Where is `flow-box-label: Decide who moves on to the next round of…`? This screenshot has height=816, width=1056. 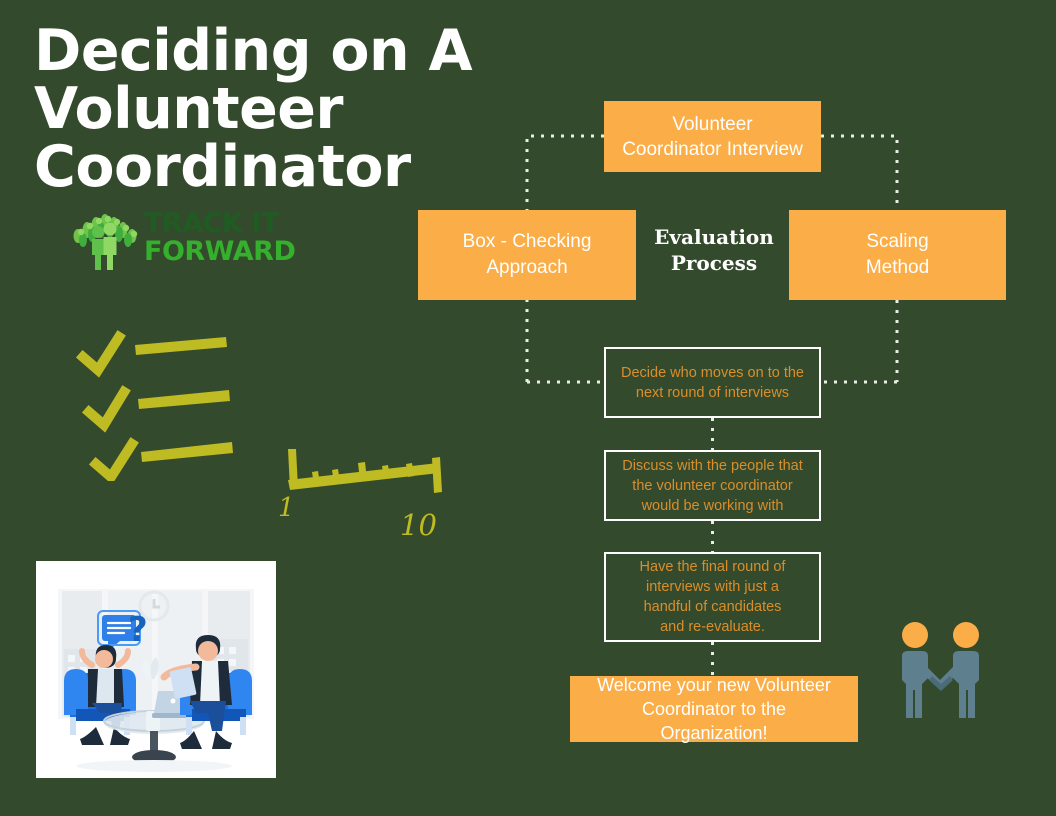
flow-box-label: Decide who moves on to the next round of… is located at coordinates (712, 383).